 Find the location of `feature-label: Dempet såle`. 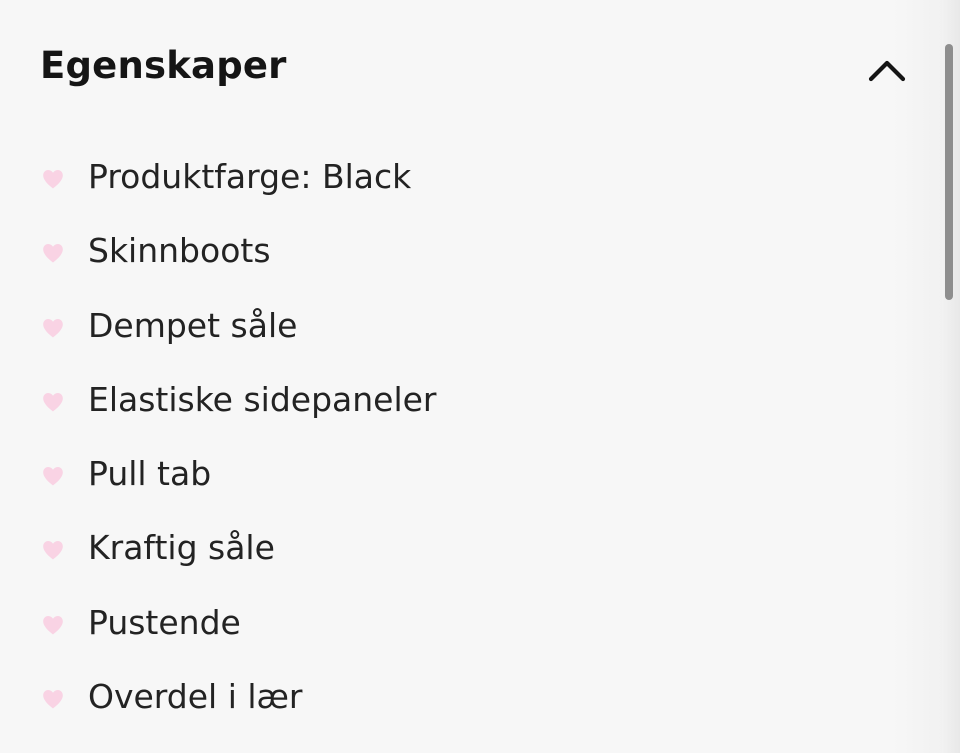

feature-label: Dempet såle is located at coordinates (193, 325).